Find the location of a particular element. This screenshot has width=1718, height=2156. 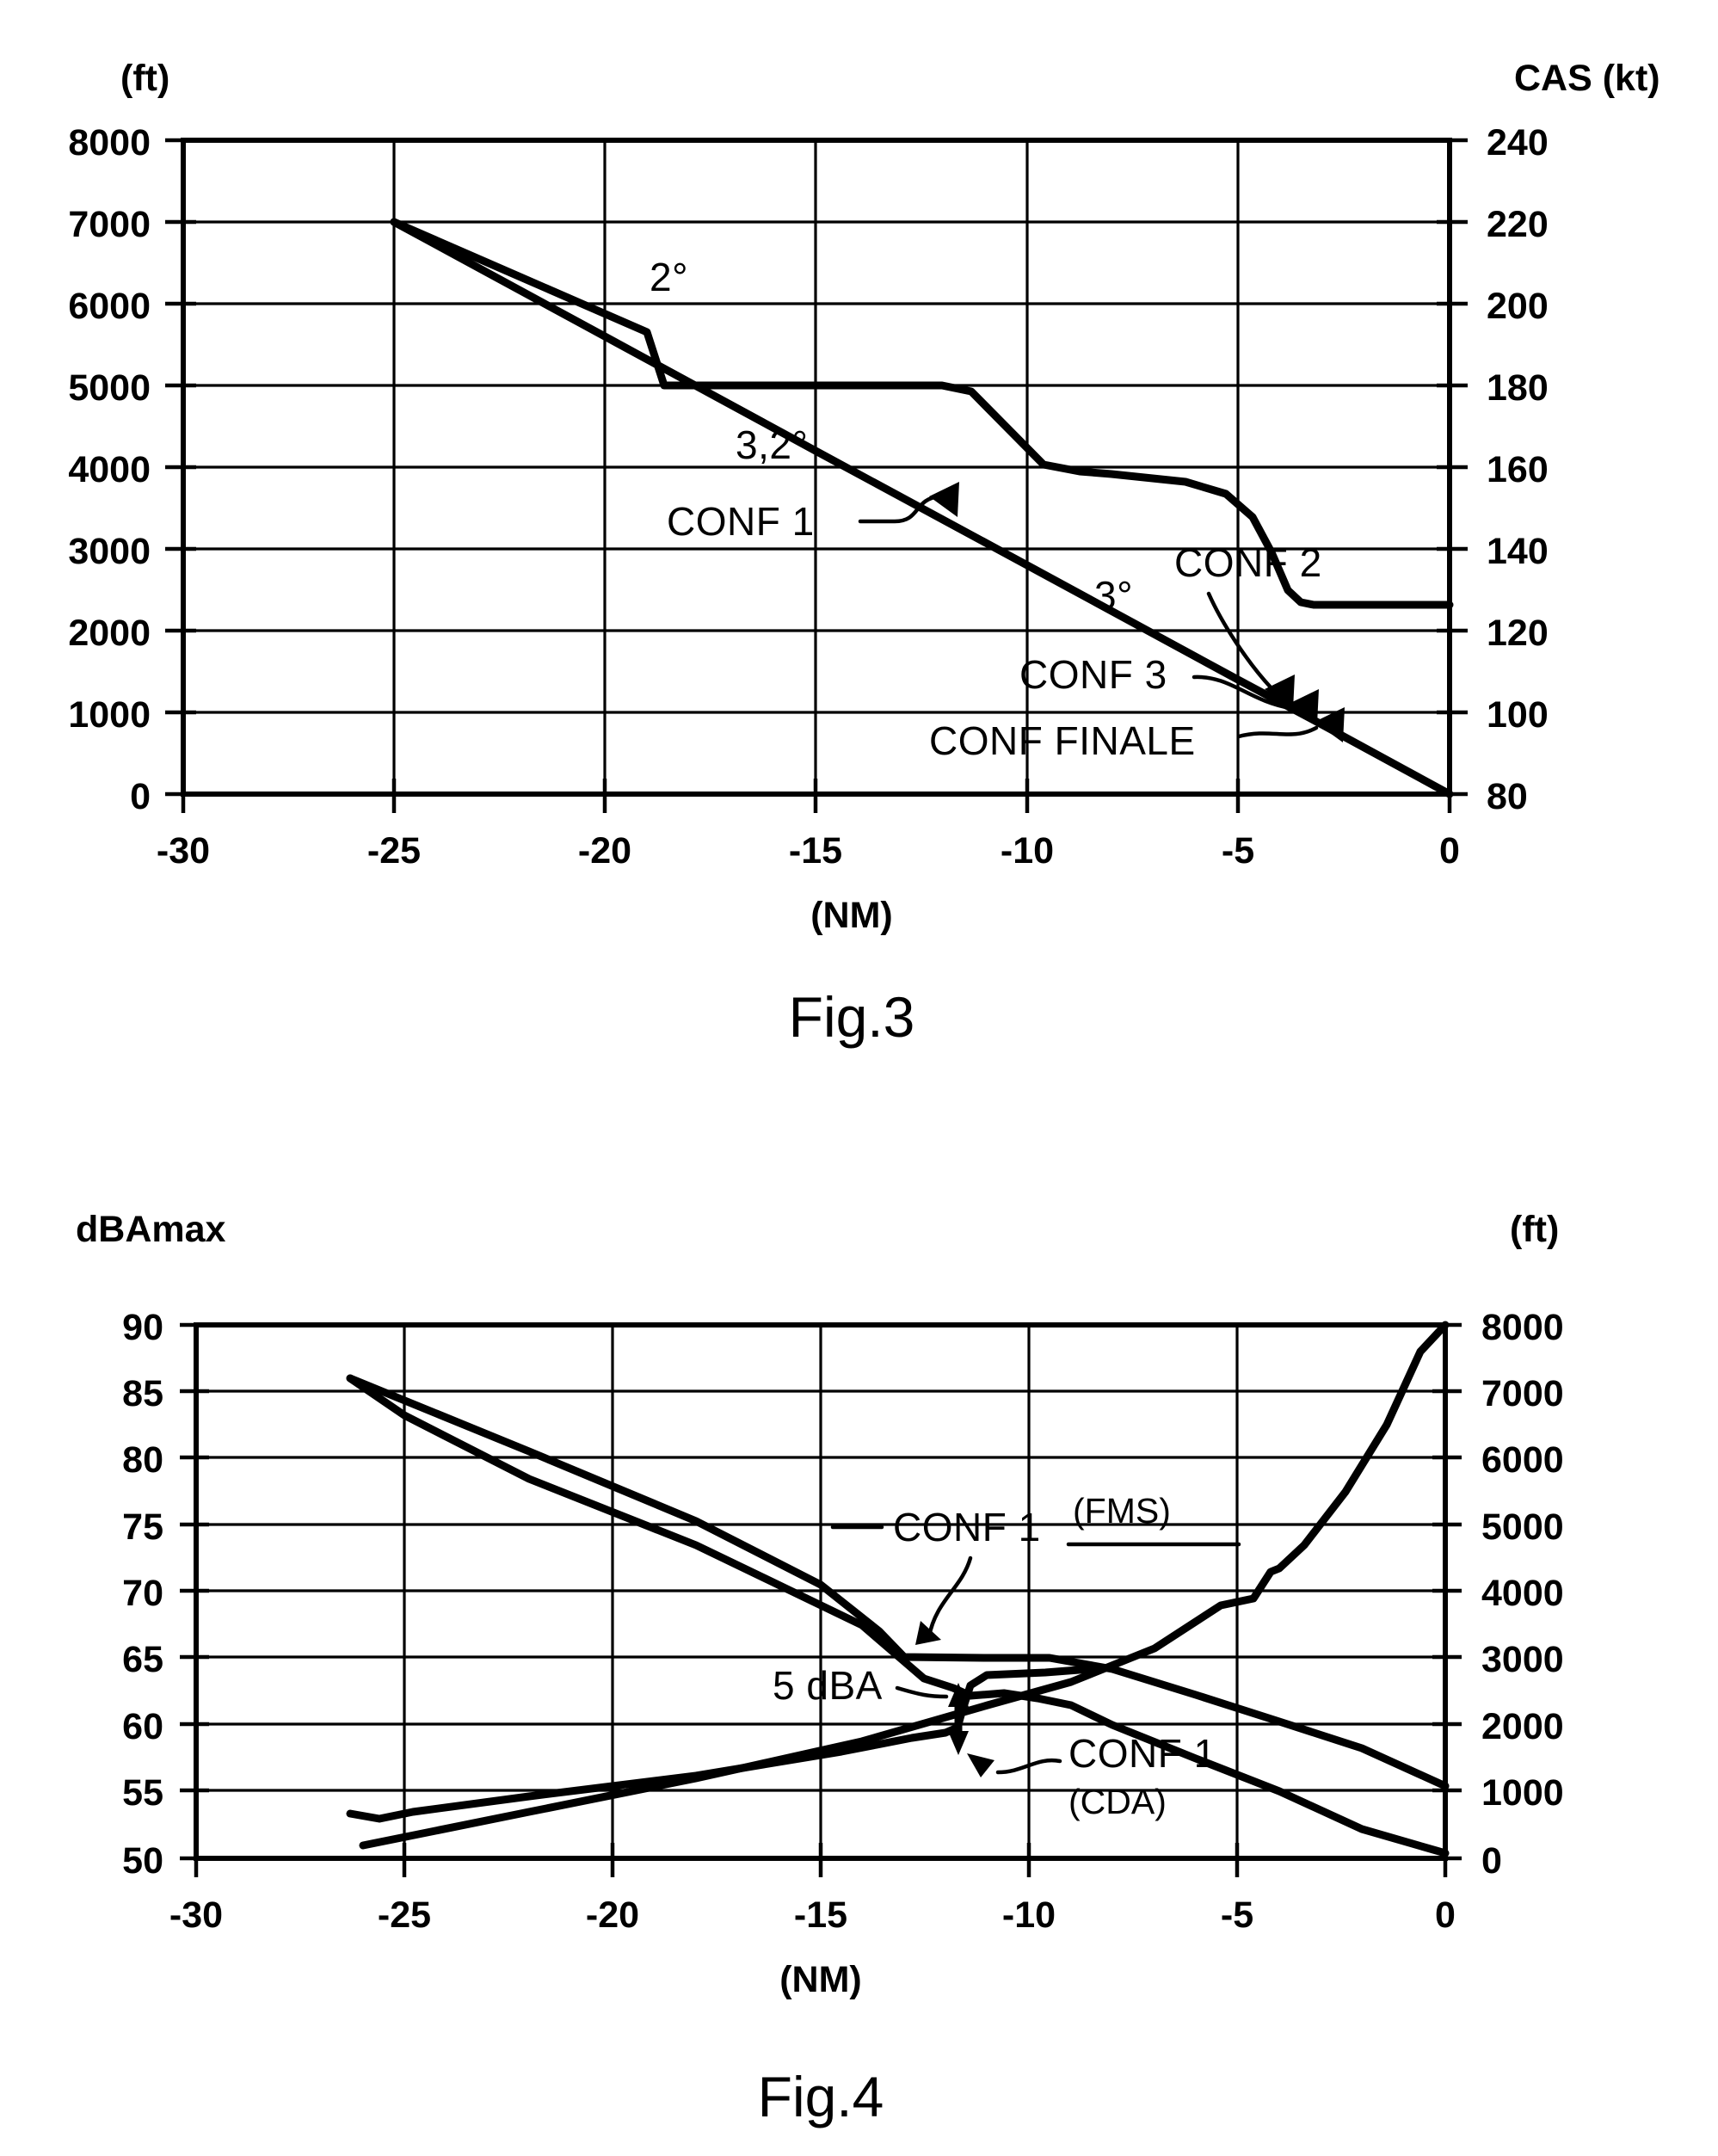

fig3-label-conf-1: CONF 1 is located at coordinates (741, 522).